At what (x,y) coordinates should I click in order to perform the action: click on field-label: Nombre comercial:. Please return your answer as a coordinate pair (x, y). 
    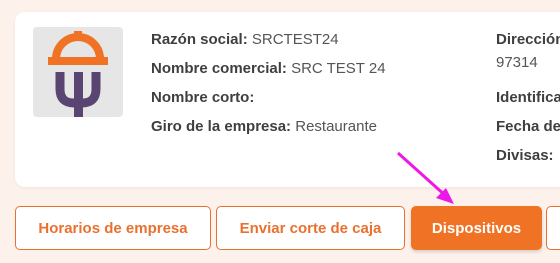
    Looking at the image, I should click on (219, 68).